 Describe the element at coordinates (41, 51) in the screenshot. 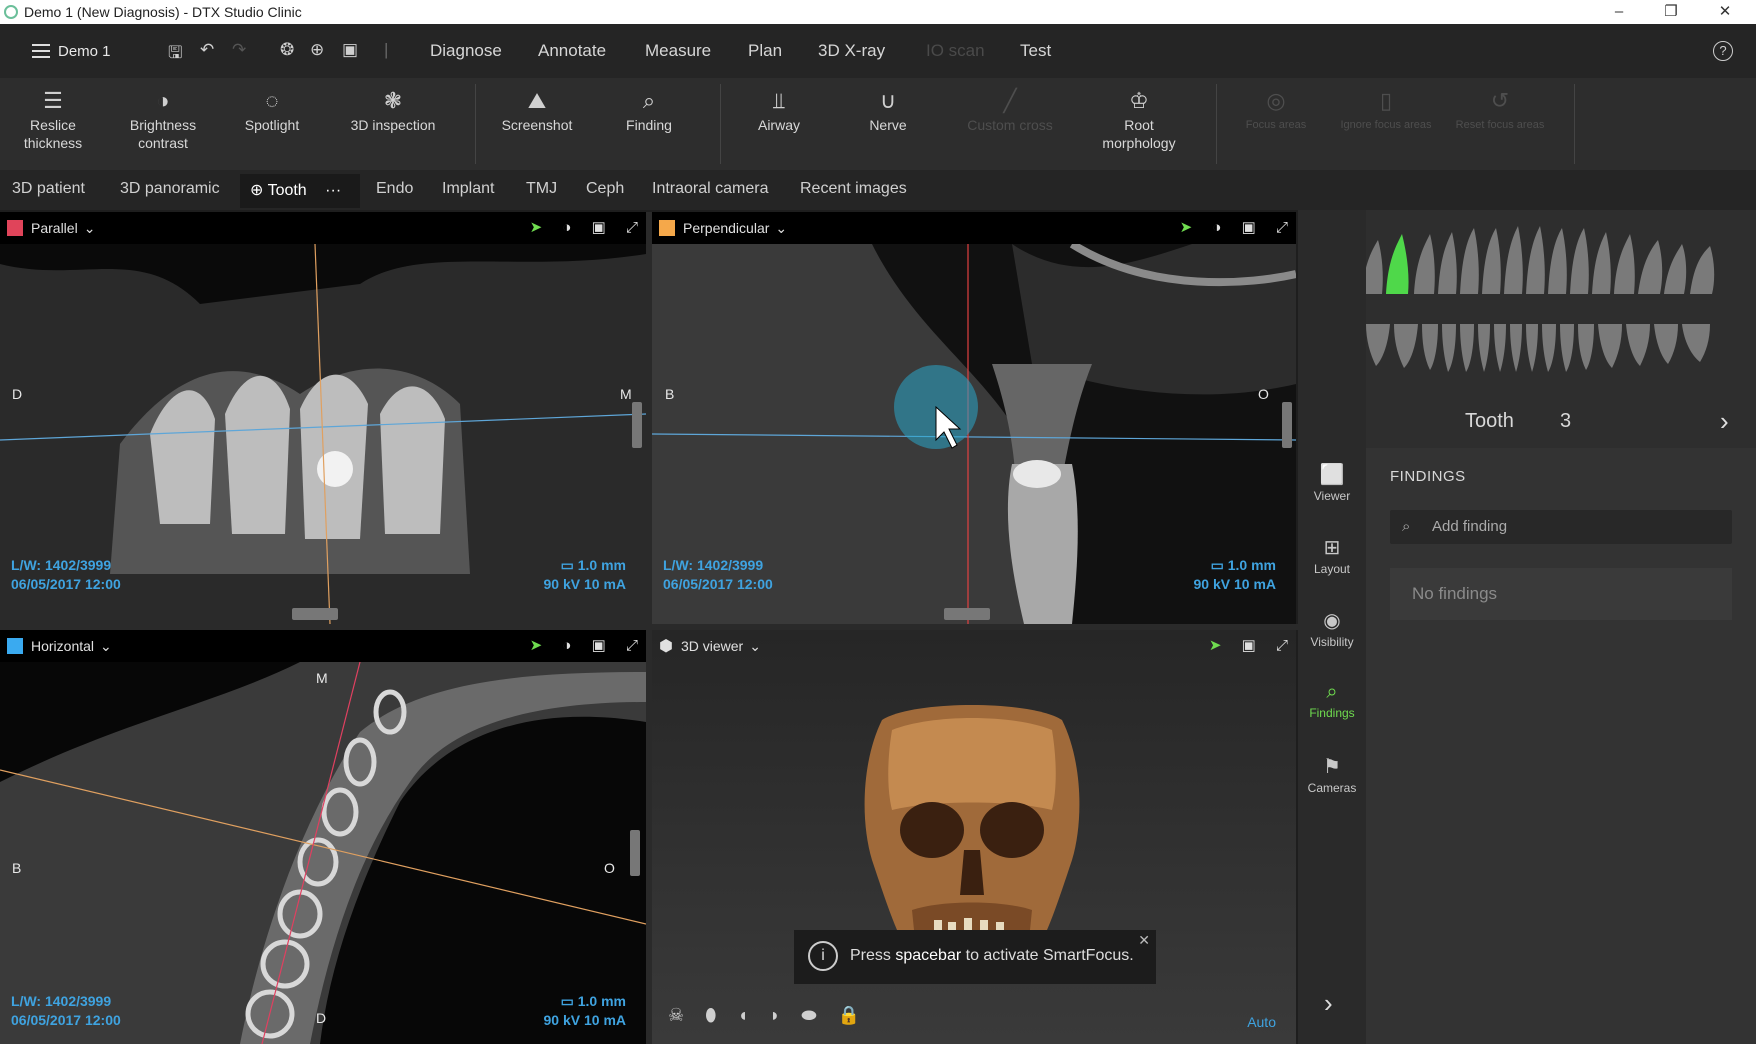

I see `hamburger-menu-icon` at that location.